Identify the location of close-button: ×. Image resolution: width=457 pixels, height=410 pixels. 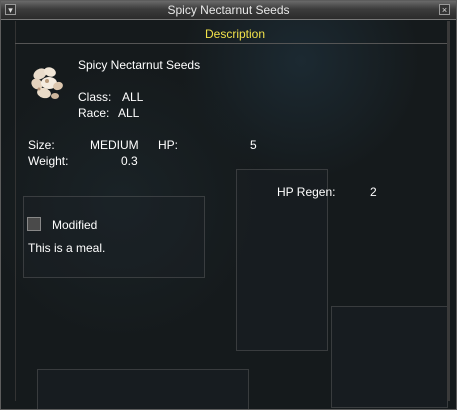
(444, 9).